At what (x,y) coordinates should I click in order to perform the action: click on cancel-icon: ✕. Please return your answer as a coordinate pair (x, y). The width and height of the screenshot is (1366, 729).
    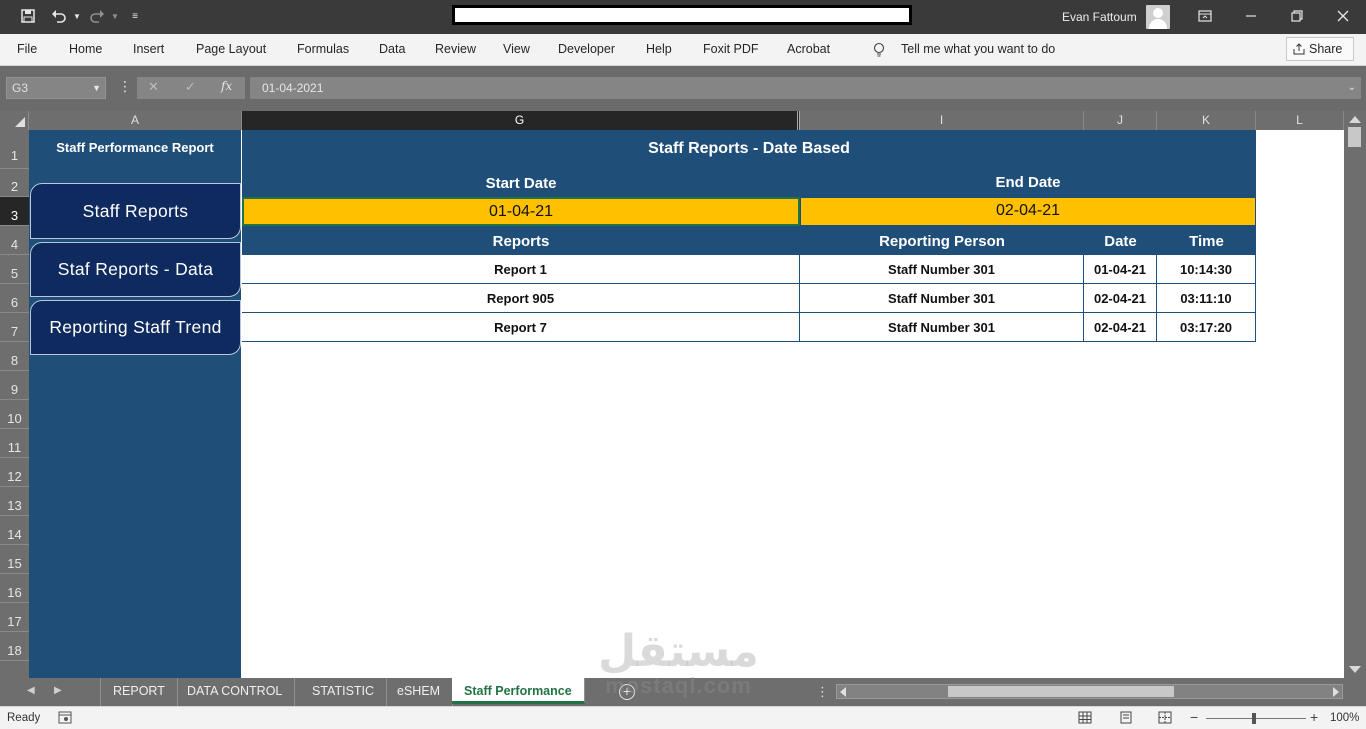
    Looking at the image, I should click on (153, 87).